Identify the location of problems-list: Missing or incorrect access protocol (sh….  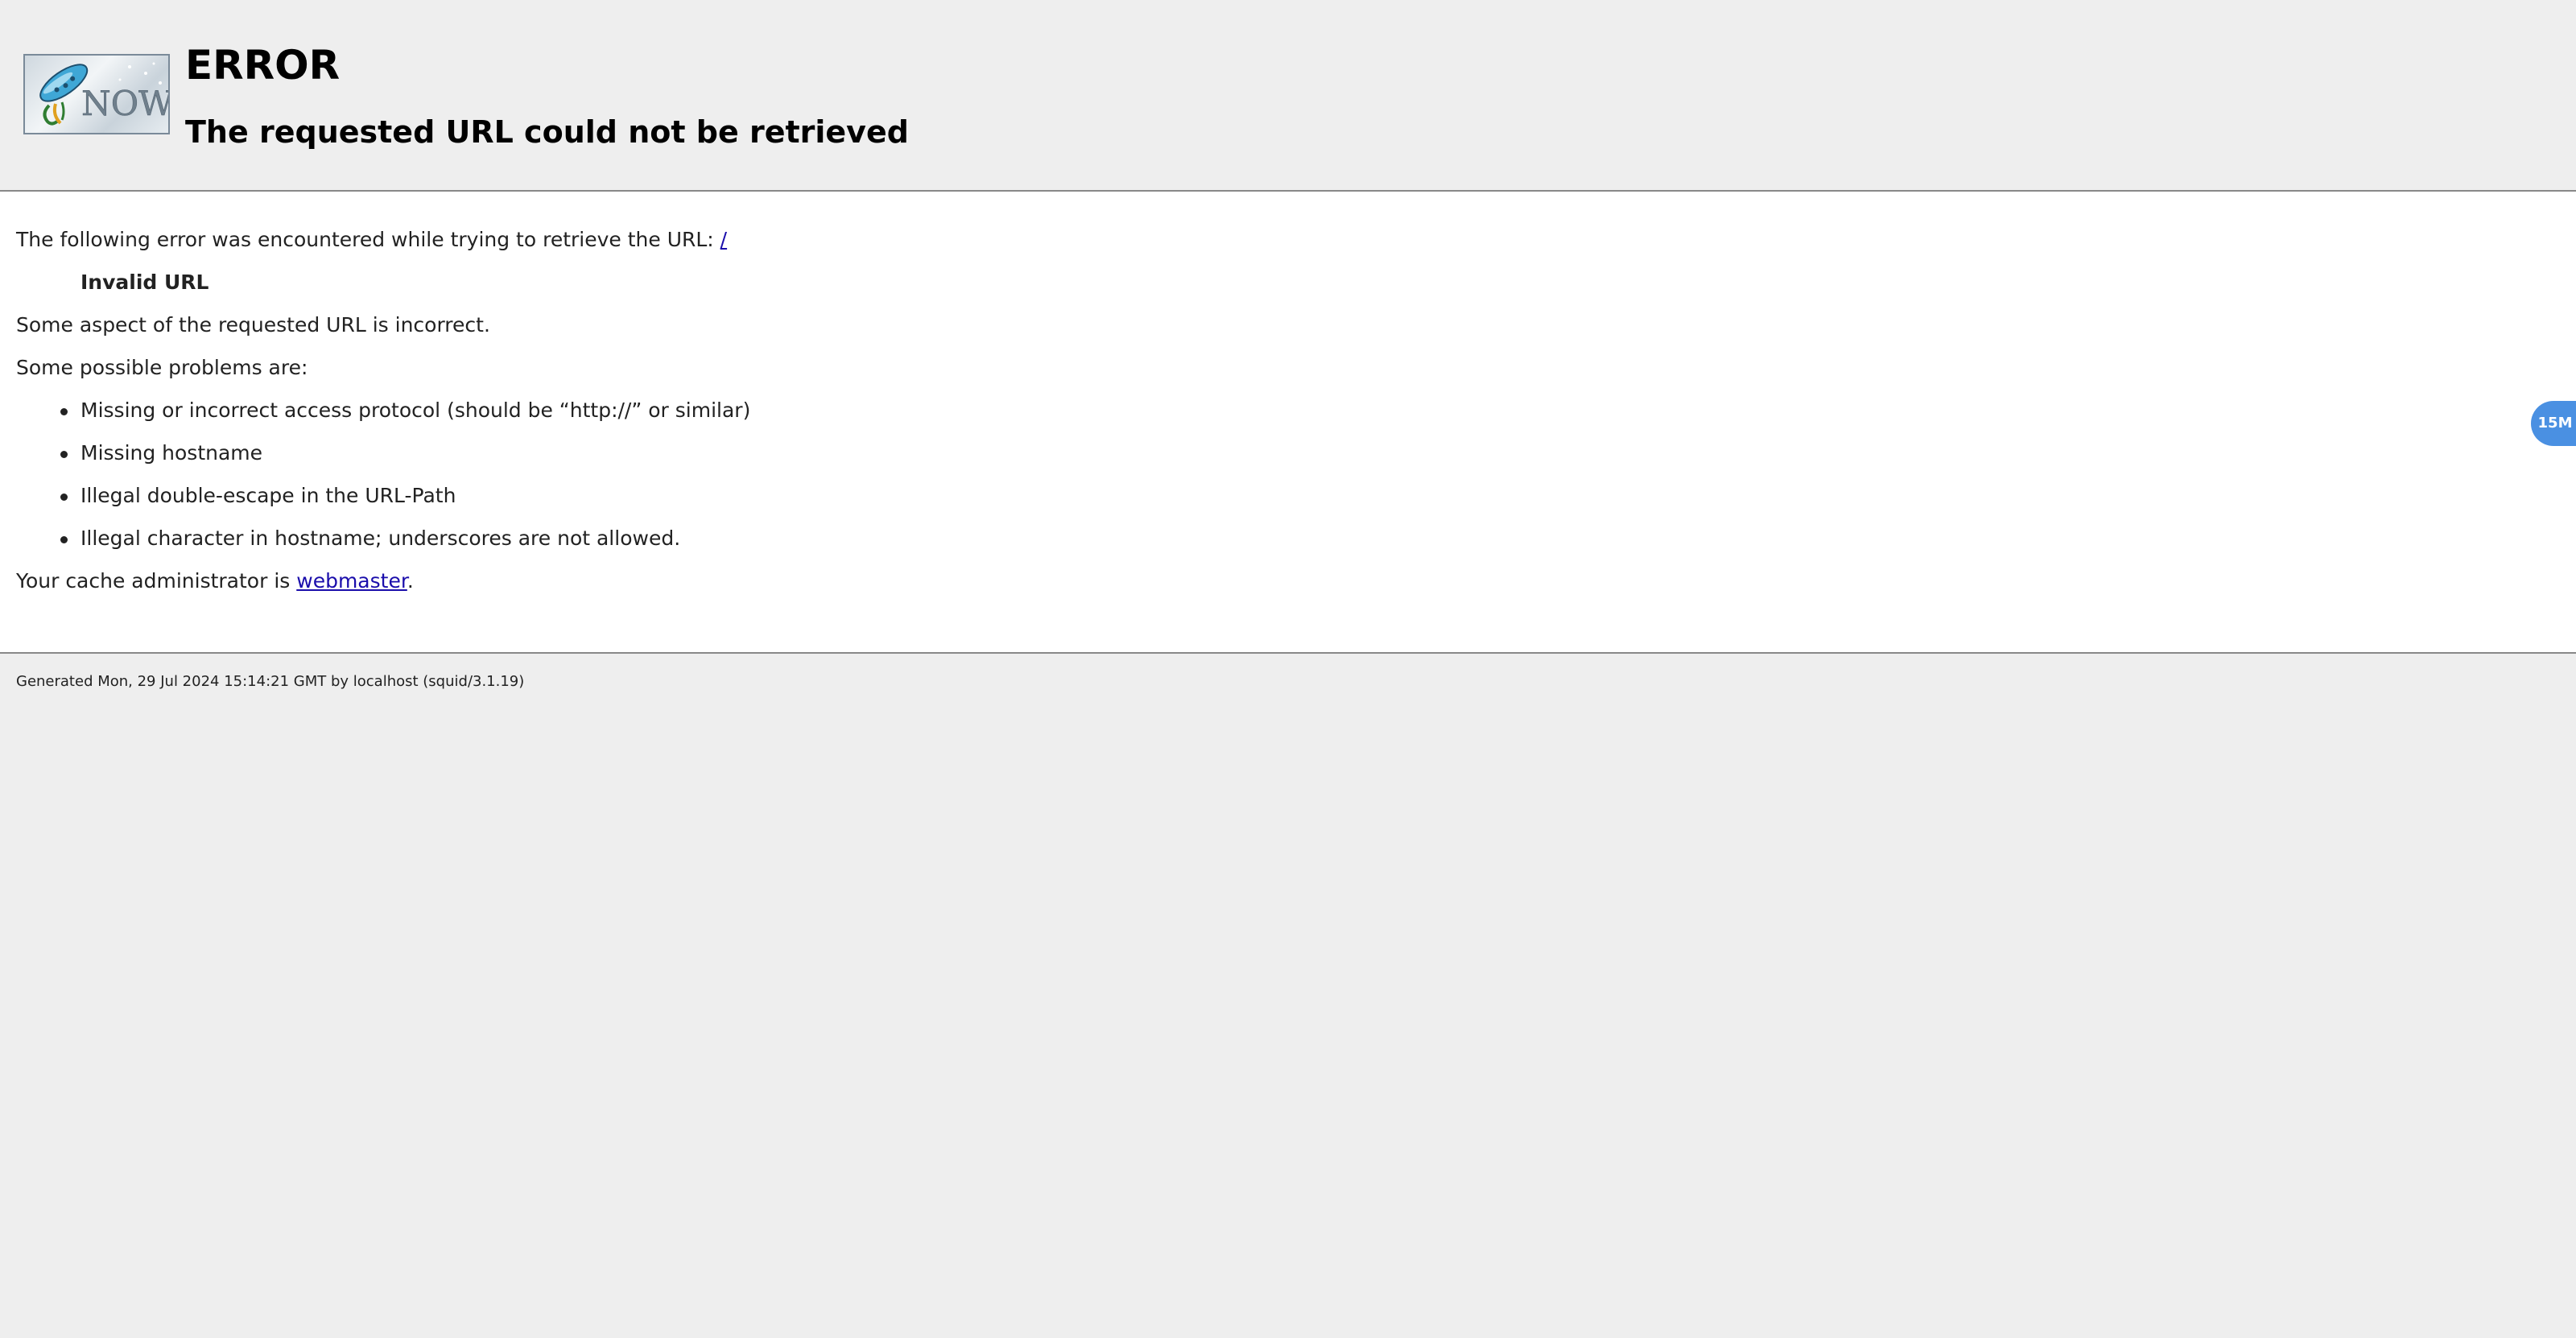
(405, 479).